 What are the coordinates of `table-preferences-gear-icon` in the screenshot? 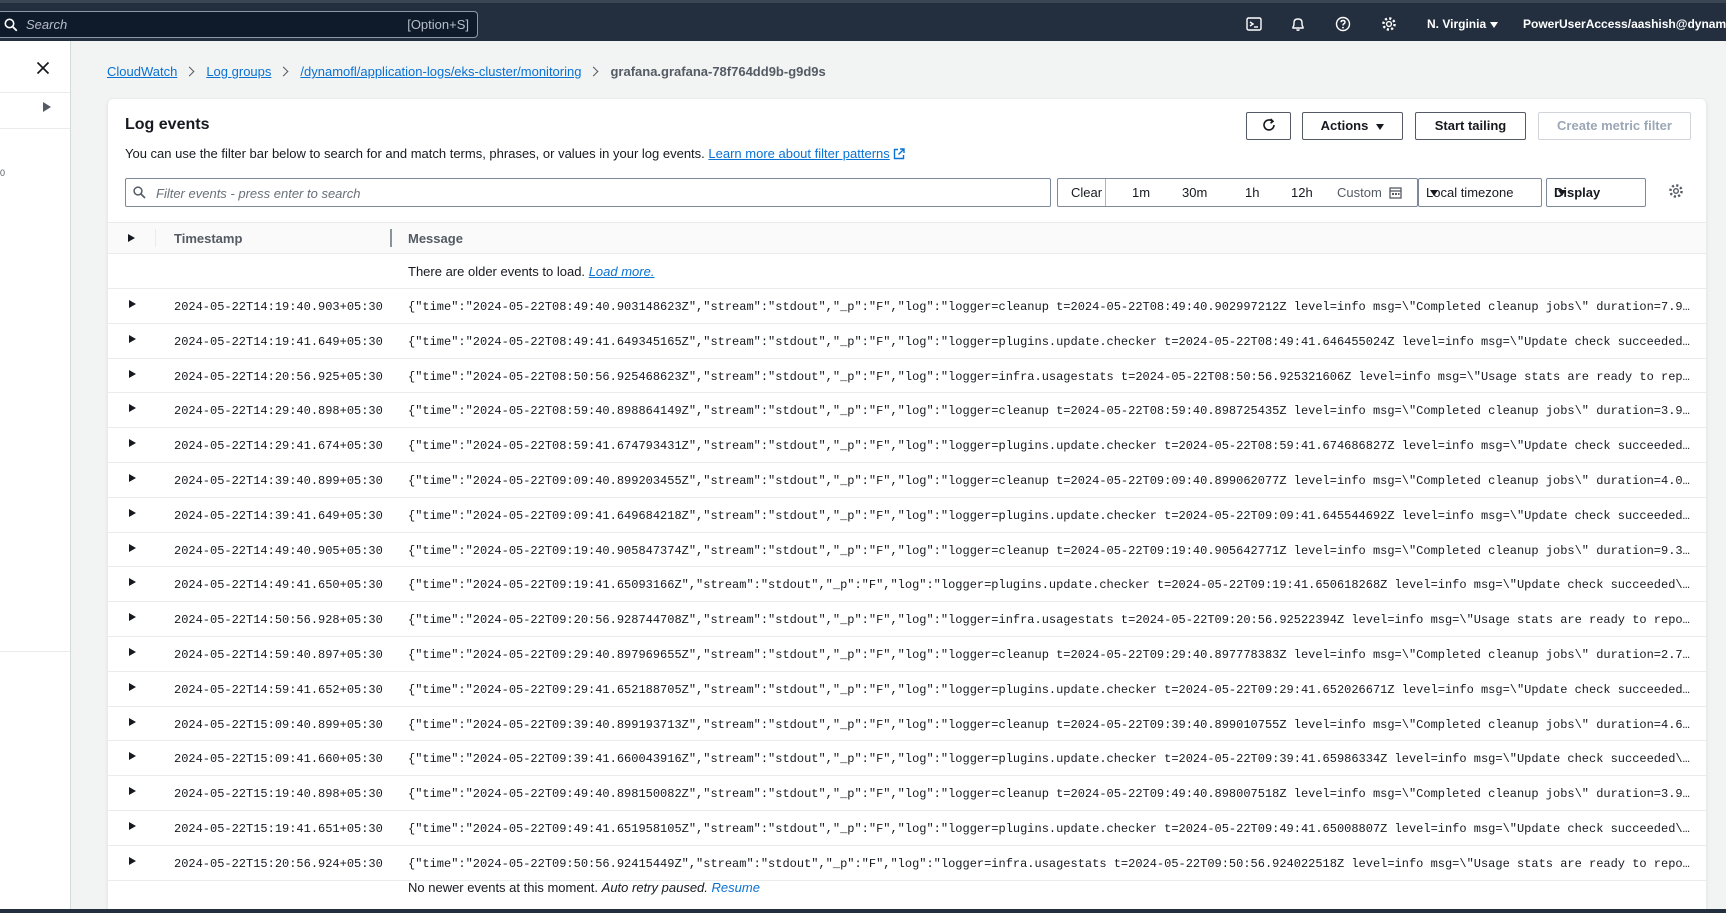 It's located at (1676, 191).